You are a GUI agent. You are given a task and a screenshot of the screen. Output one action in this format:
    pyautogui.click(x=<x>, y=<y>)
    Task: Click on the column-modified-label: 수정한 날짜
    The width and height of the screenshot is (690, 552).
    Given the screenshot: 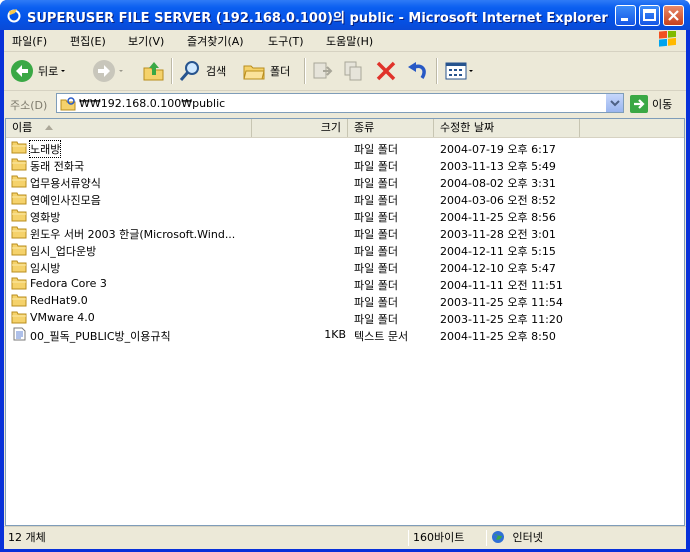 What is the action you would take?
    pyautogui.click(x=467, y=127)
    